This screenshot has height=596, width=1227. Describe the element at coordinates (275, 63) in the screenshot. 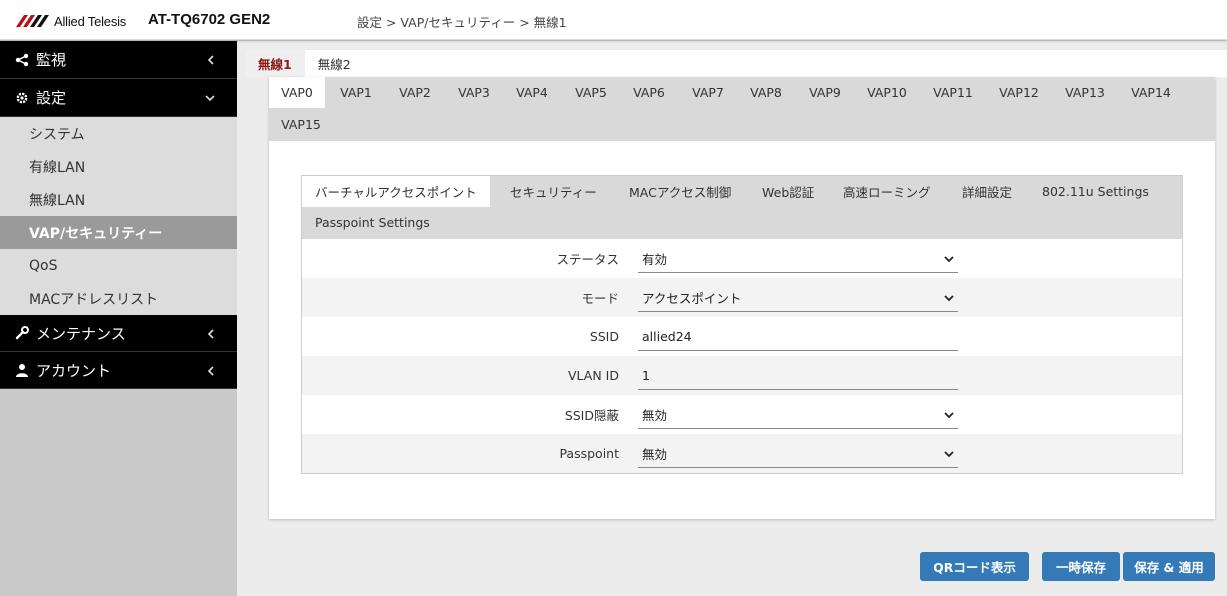

I see `tab-radio1: 無線1` at that location.